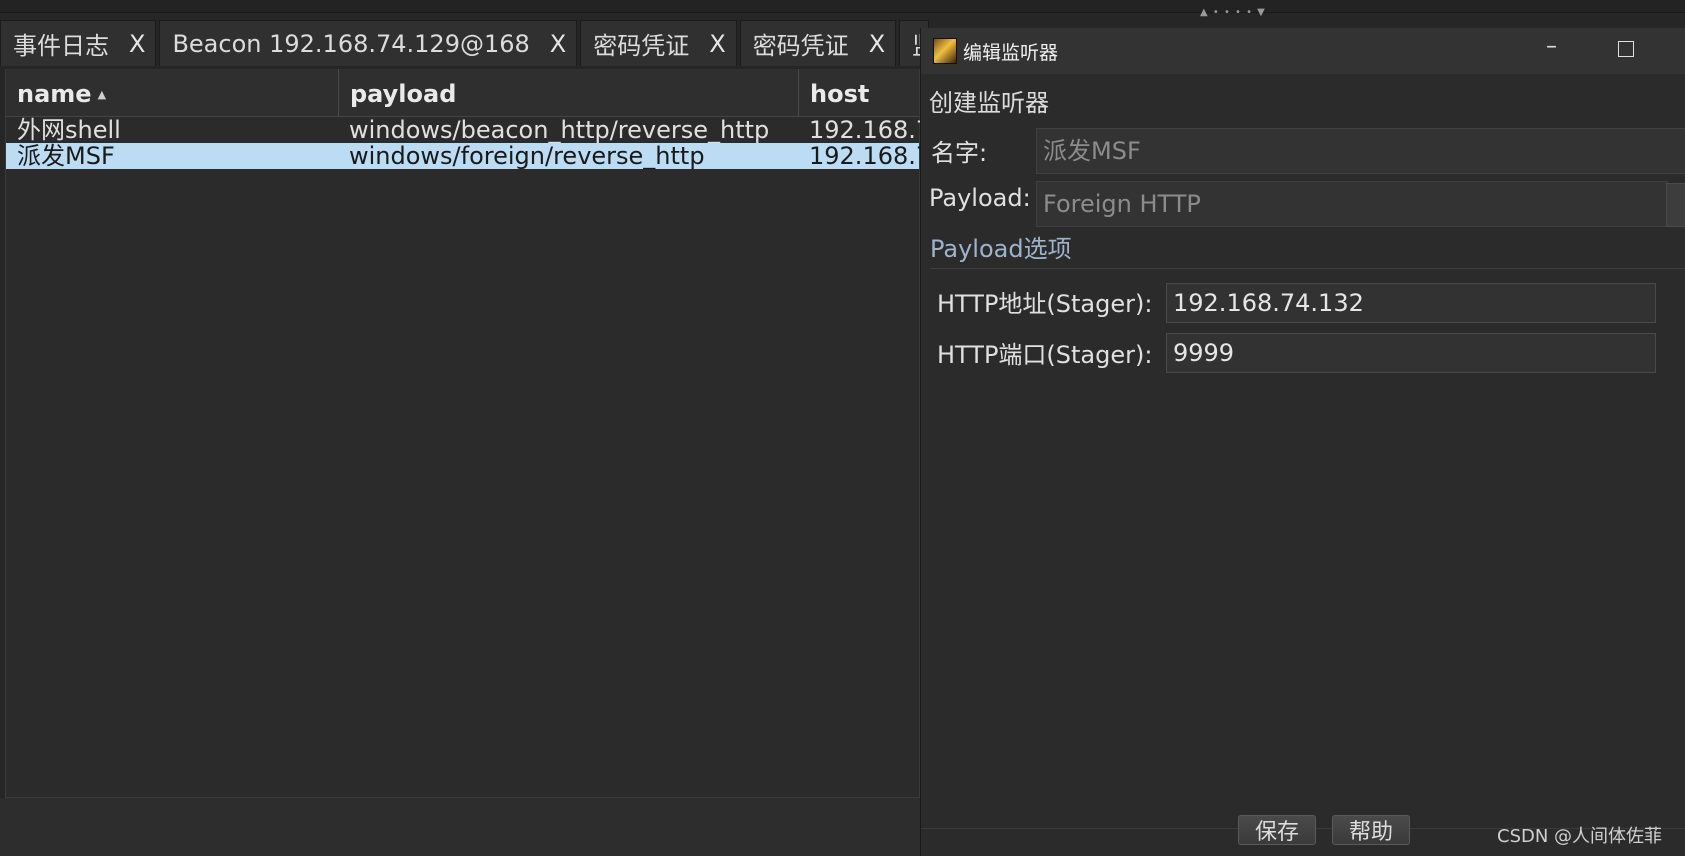 This screenshot has width=1685, height=856. What do you see at coordinates (61, 46) in the screenshot?
I see `tab-label: 事件日志` at bounding box center [61, 46].